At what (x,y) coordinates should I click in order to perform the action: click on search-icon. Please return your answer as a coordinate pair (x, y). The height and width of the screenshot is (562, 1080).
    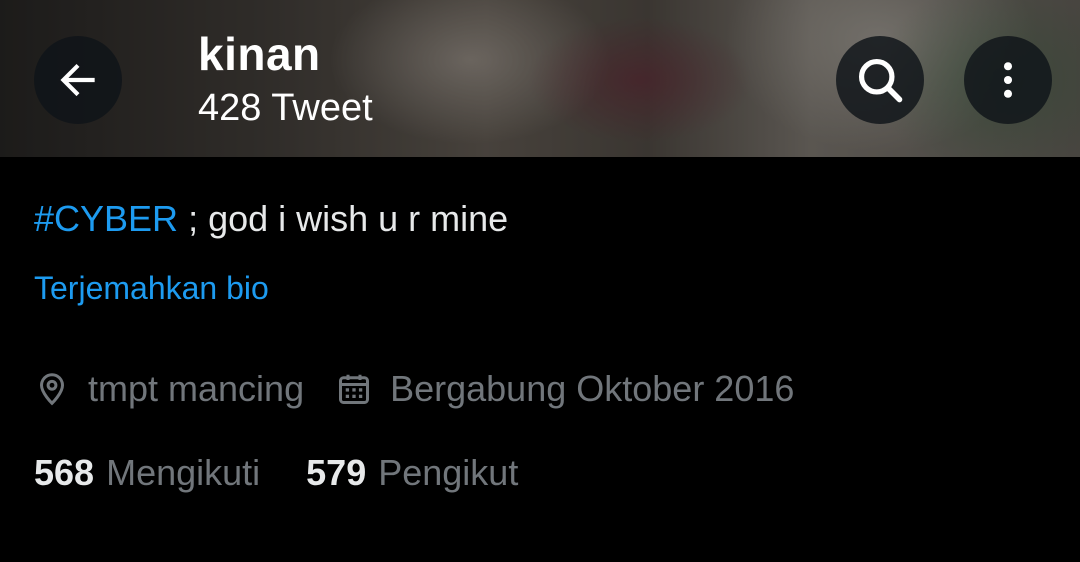
    Looking at the image, I should click on (880, 80).